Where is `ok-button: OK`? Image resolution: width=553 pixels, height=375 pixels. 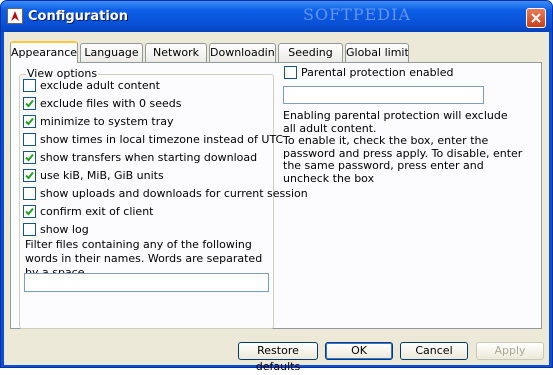 ok-button: OK is located at coordinates (359, 351).